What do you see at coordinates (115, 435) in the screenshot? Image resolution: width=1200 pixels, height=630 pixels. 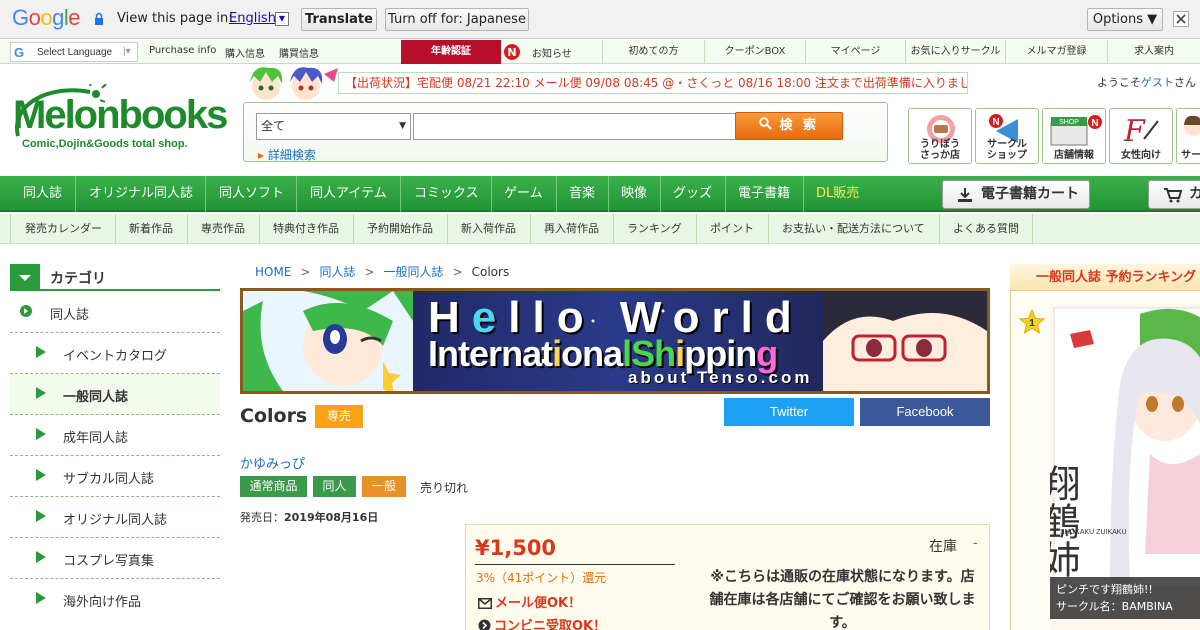 I see `category-item-adult-doujinshi: 成年同人誌` at bounding box center [115, 435].